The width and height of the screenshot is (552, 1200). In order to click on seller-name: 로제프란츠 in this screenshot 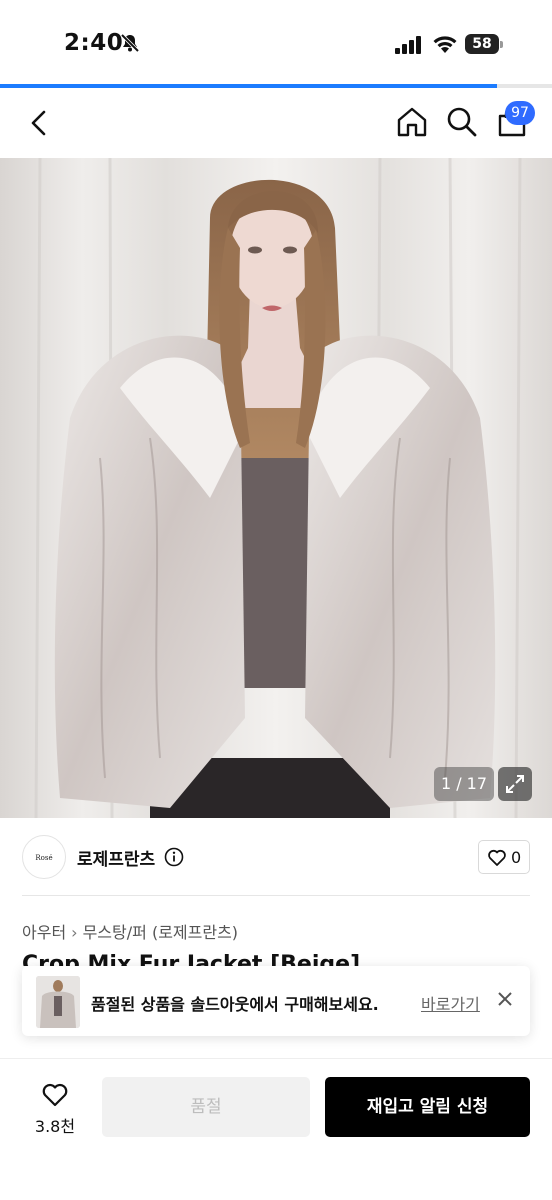, I will do `click(116, 857)`.